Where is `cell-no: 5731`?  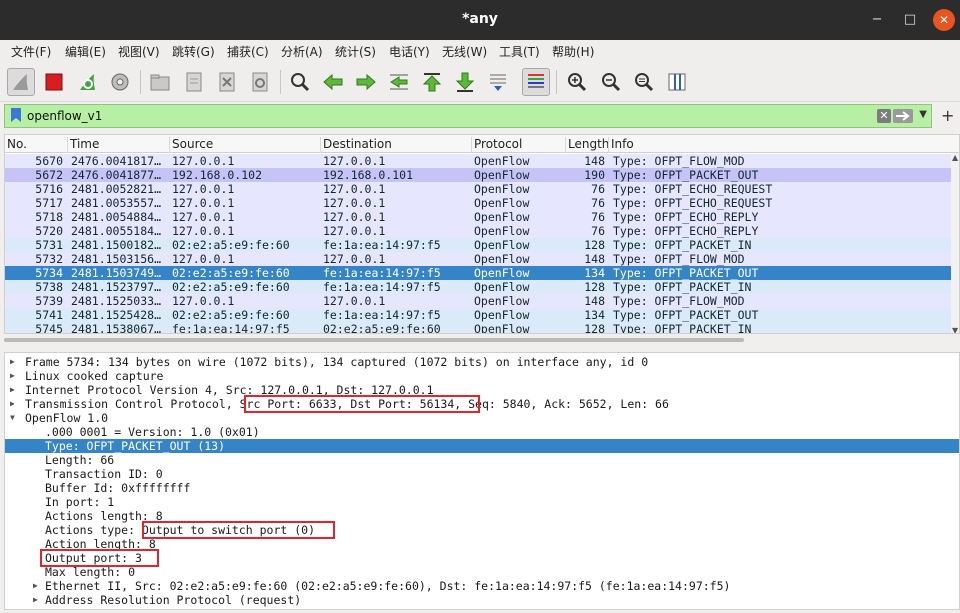
cell-no: 5731 is located at coordinates (49, 245).